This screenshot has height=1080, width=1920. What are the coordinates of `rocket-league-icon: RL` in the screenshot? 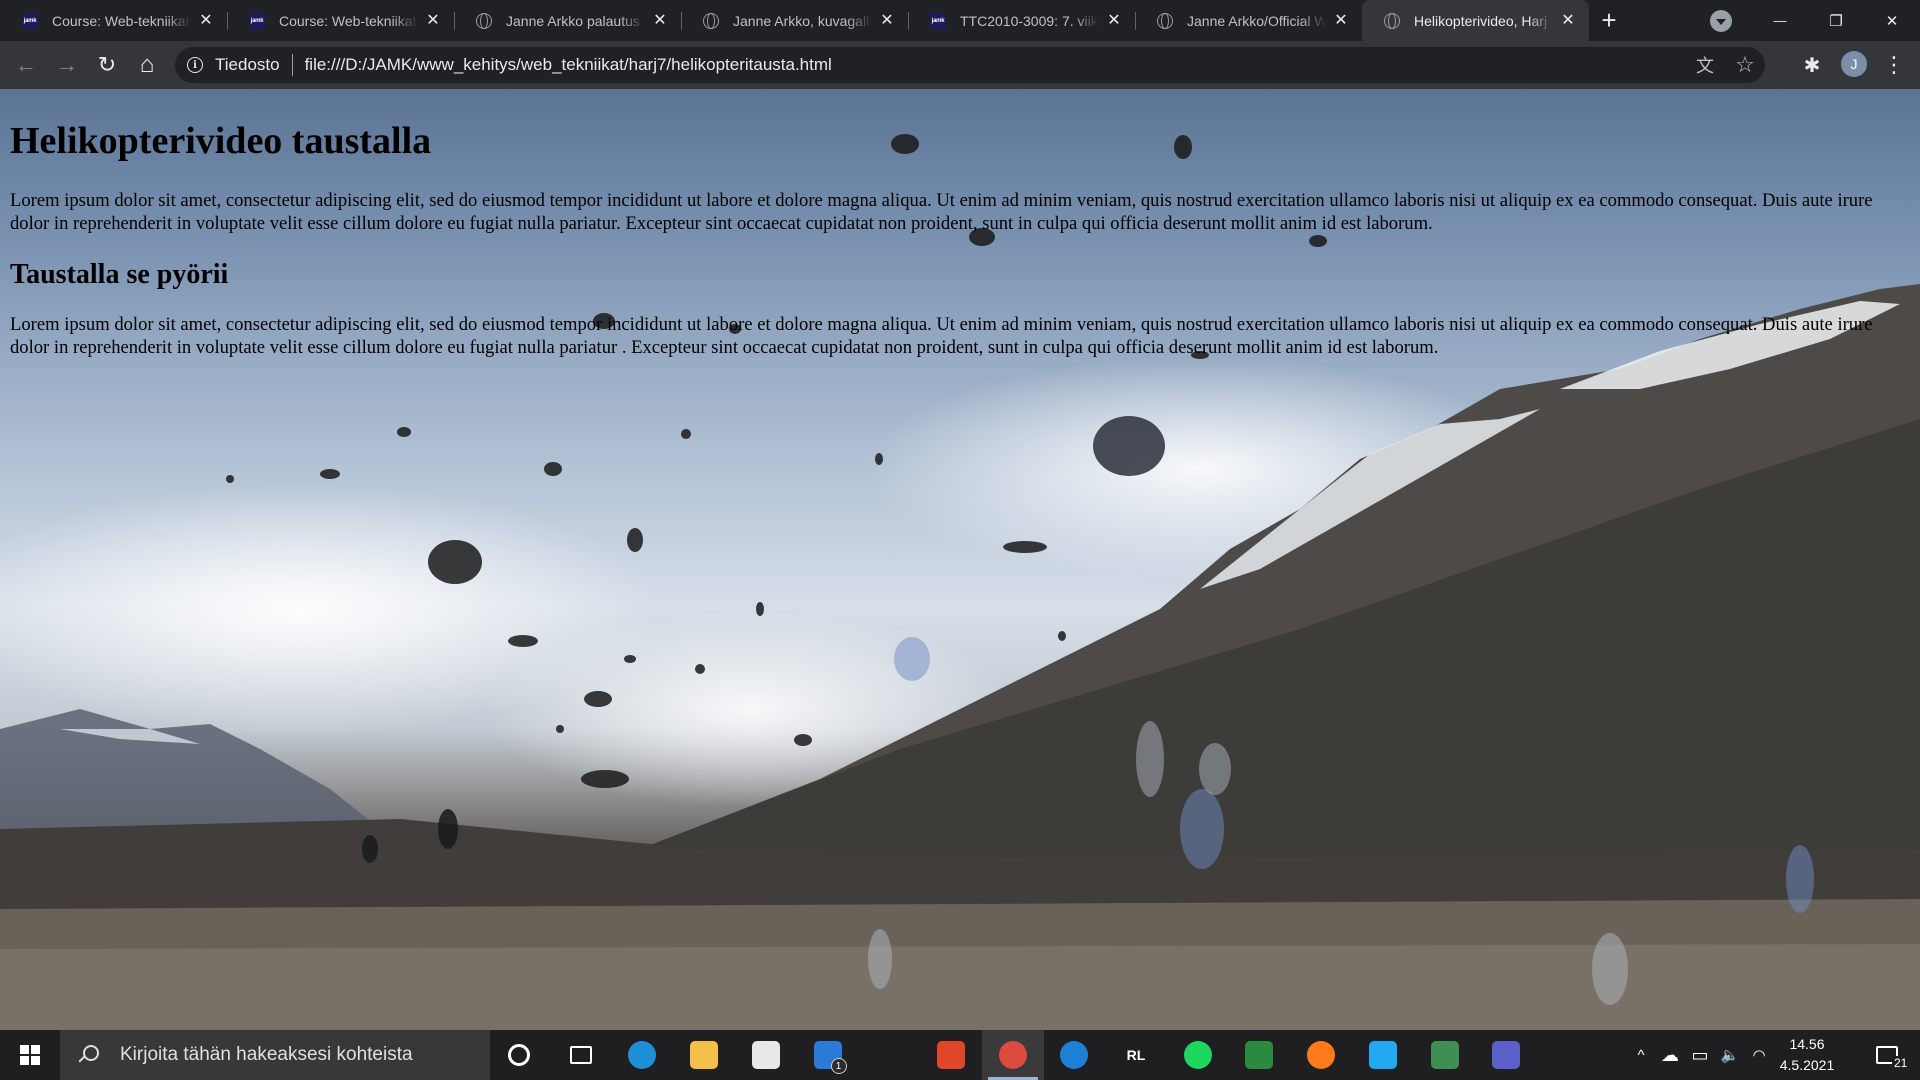 It's located at (1136, 1055).